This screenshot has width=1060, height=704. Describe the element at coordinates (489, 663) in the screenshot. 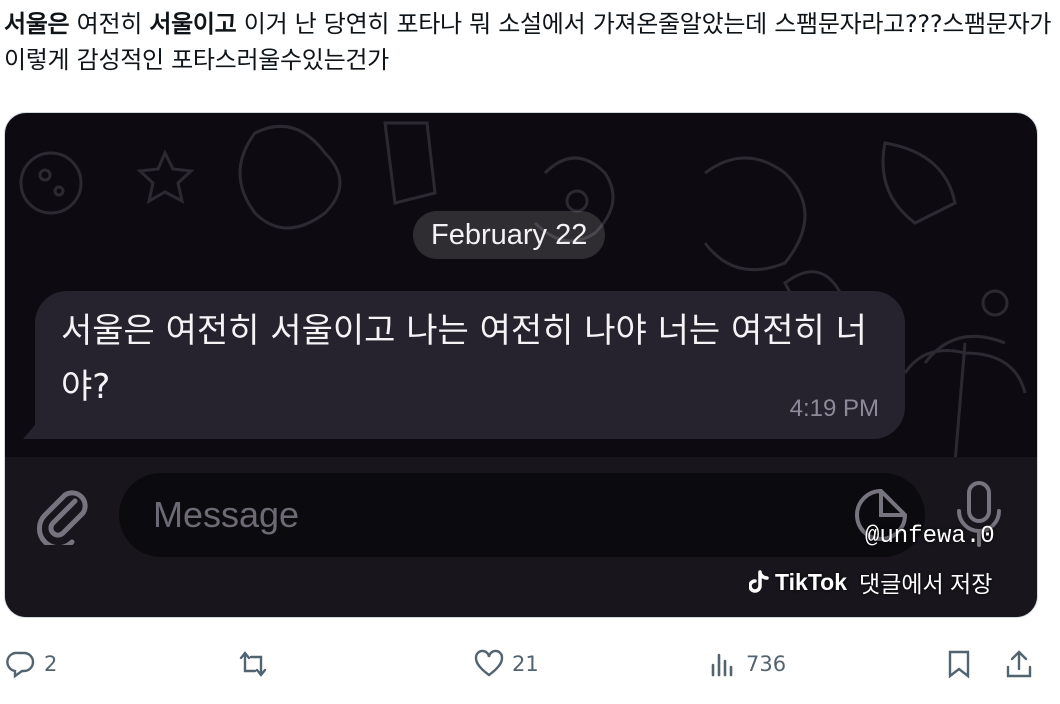

I see `heart-icon` at that location.